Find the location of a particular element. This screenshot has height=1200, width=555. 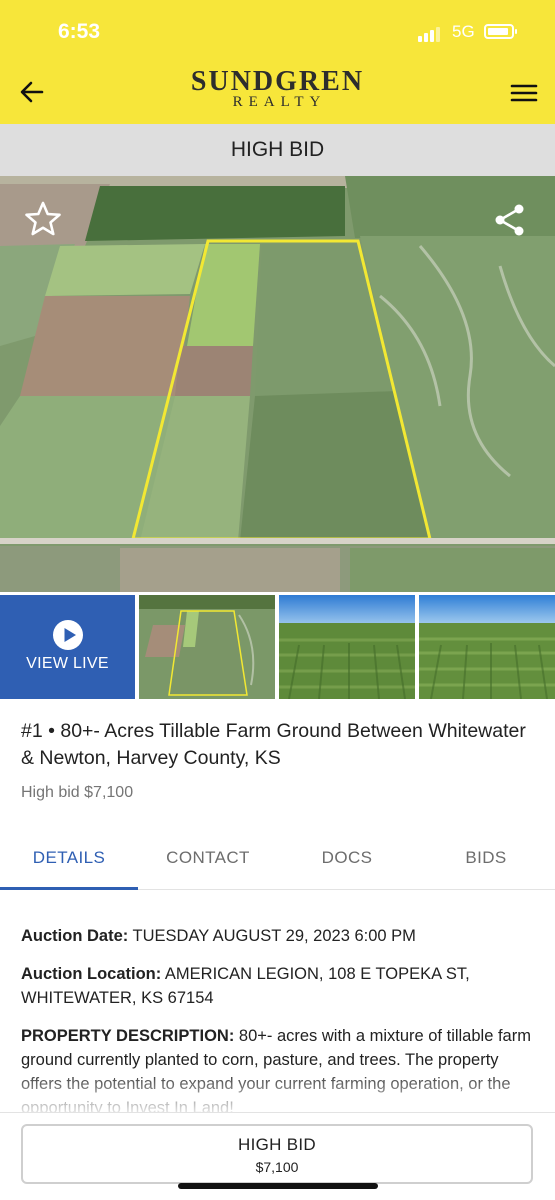

hamburger-menu-icon is located at coordinates (524, 93).